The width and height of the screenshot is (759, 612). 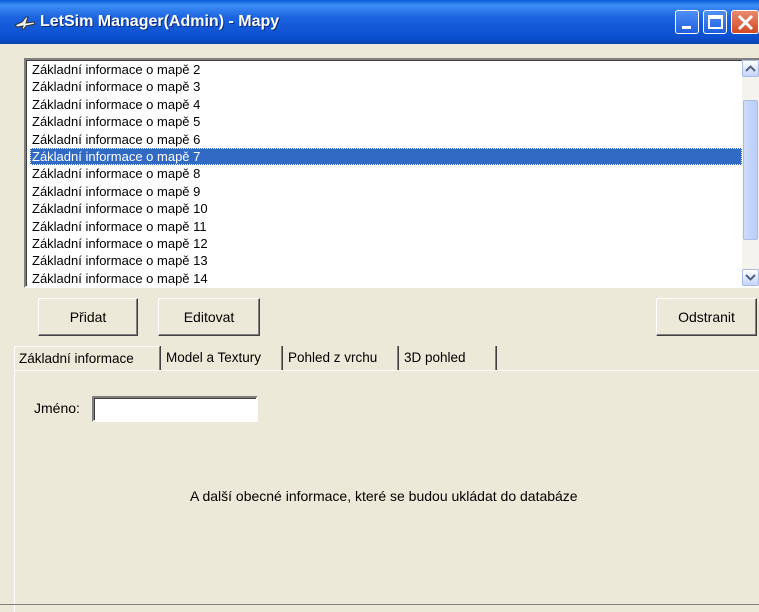 I want to click on scroll-down-button, so click(x=750, y=277).